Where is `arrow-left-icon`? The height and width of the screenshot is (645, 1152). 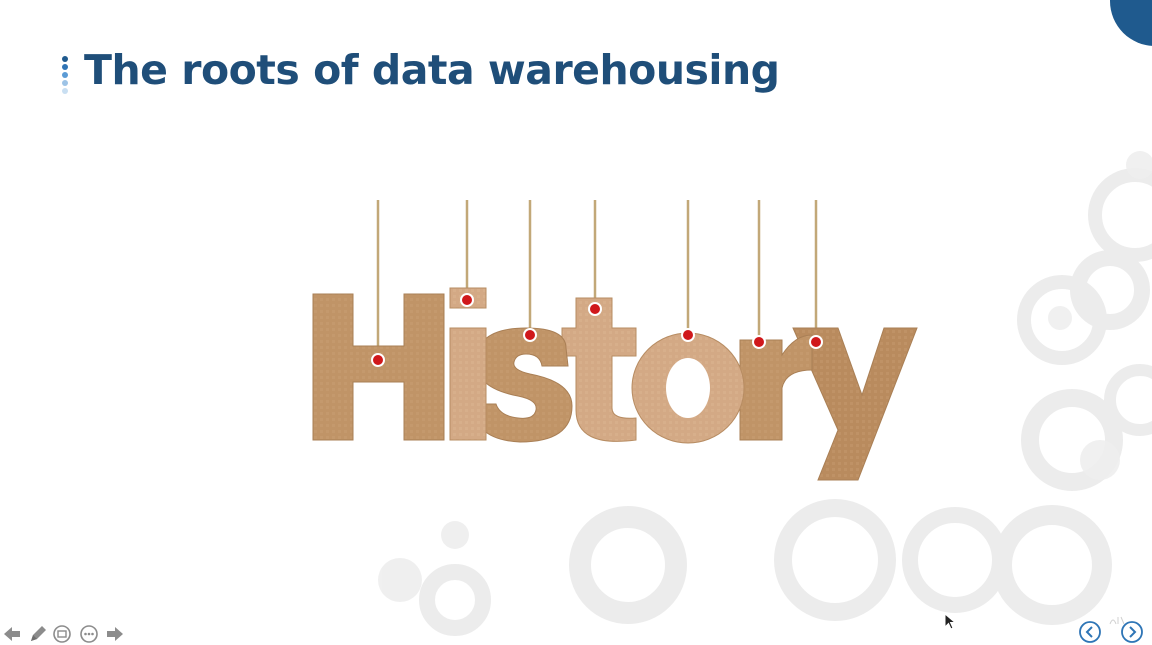 arrow-left-icon is located at coordinates (12, 634).